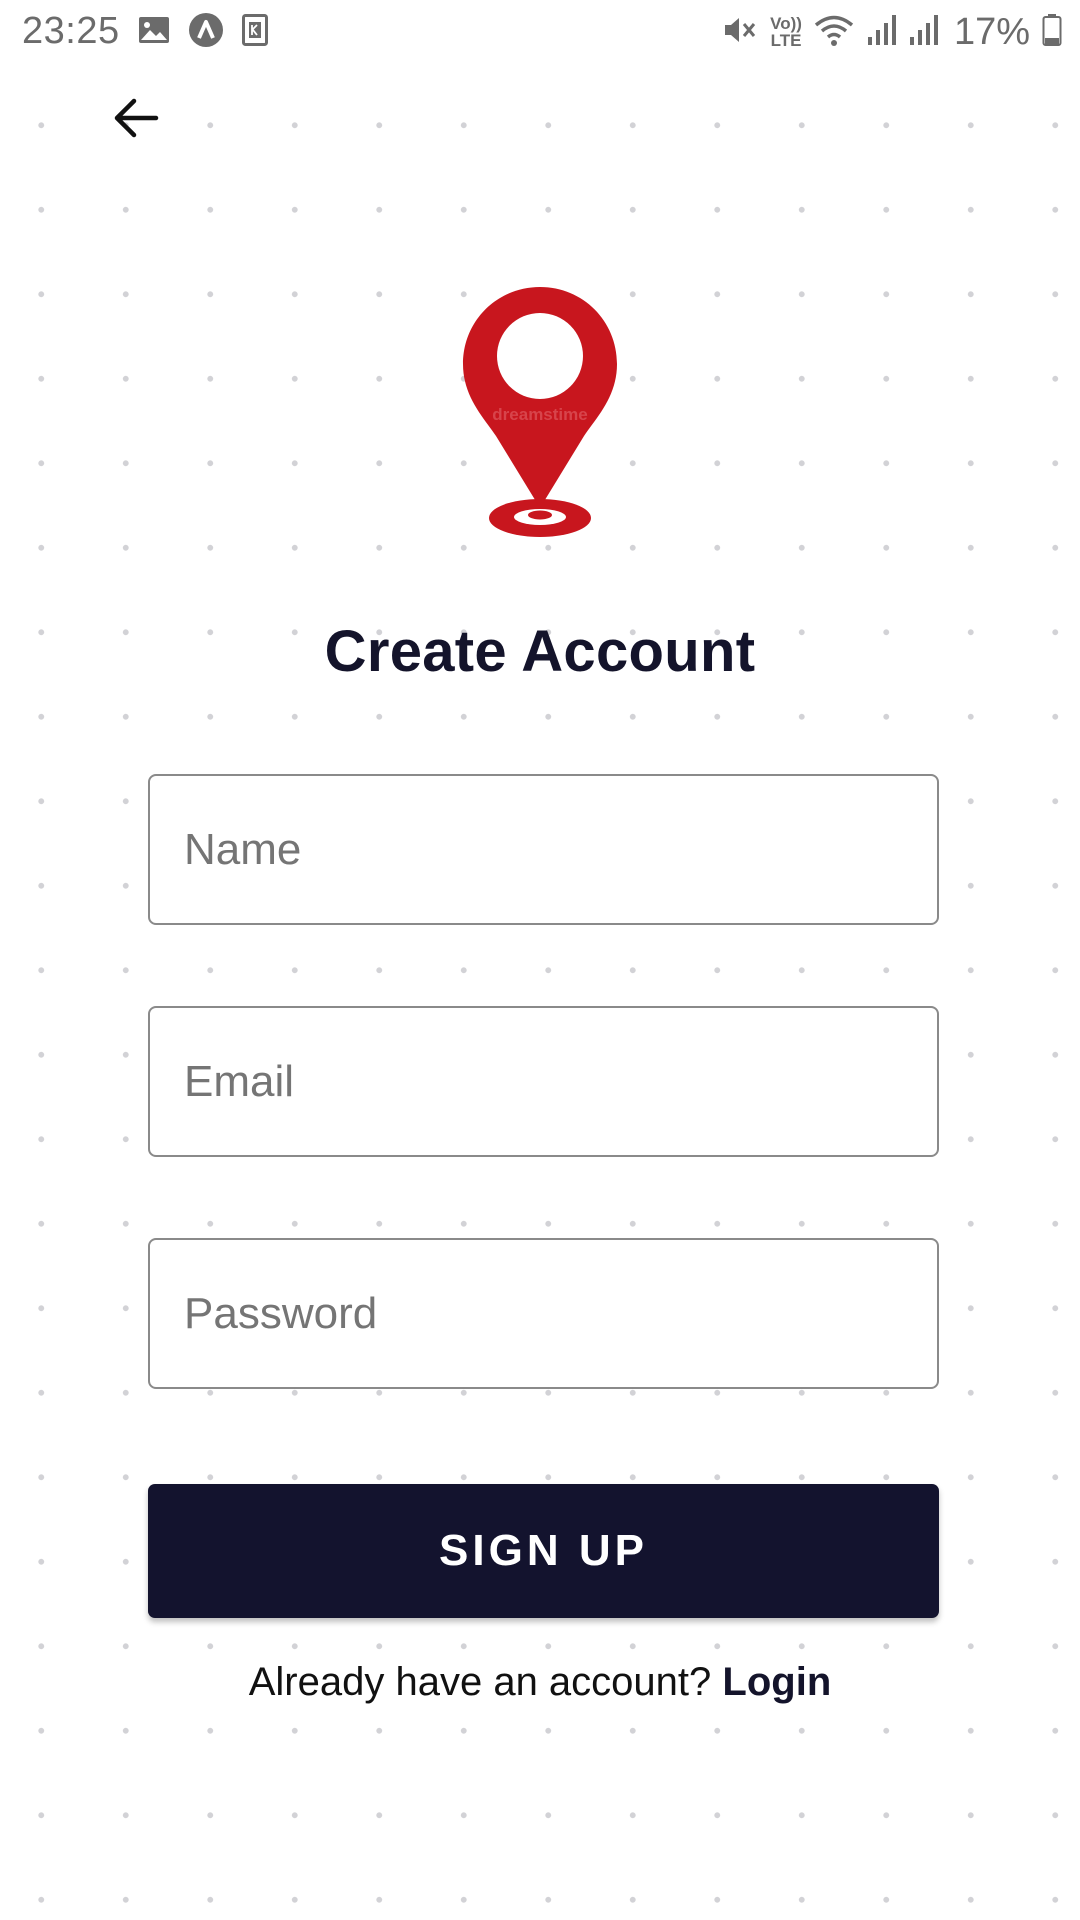  I want to click on mute-icon, so click(740, 32).